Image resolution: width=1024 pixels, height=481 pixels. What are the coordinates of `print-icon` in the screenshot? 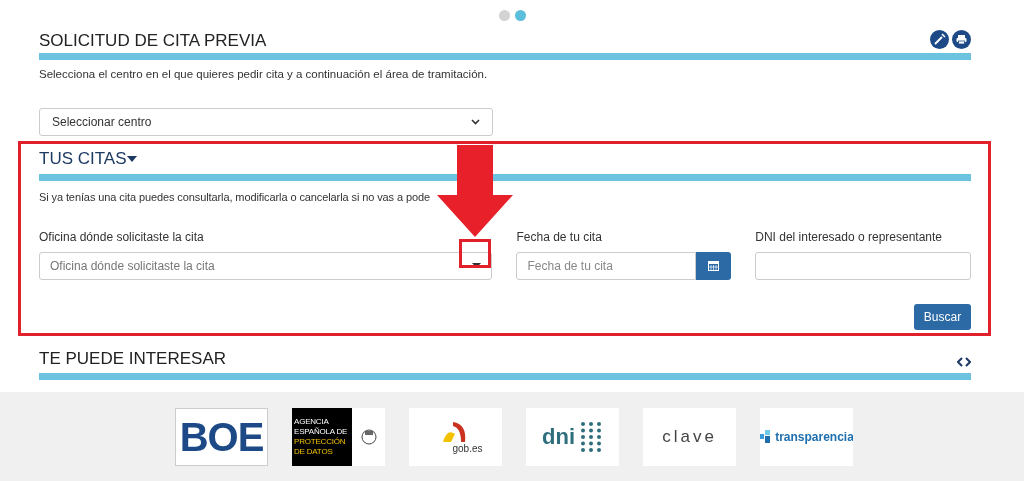 It's located at (961, 39).